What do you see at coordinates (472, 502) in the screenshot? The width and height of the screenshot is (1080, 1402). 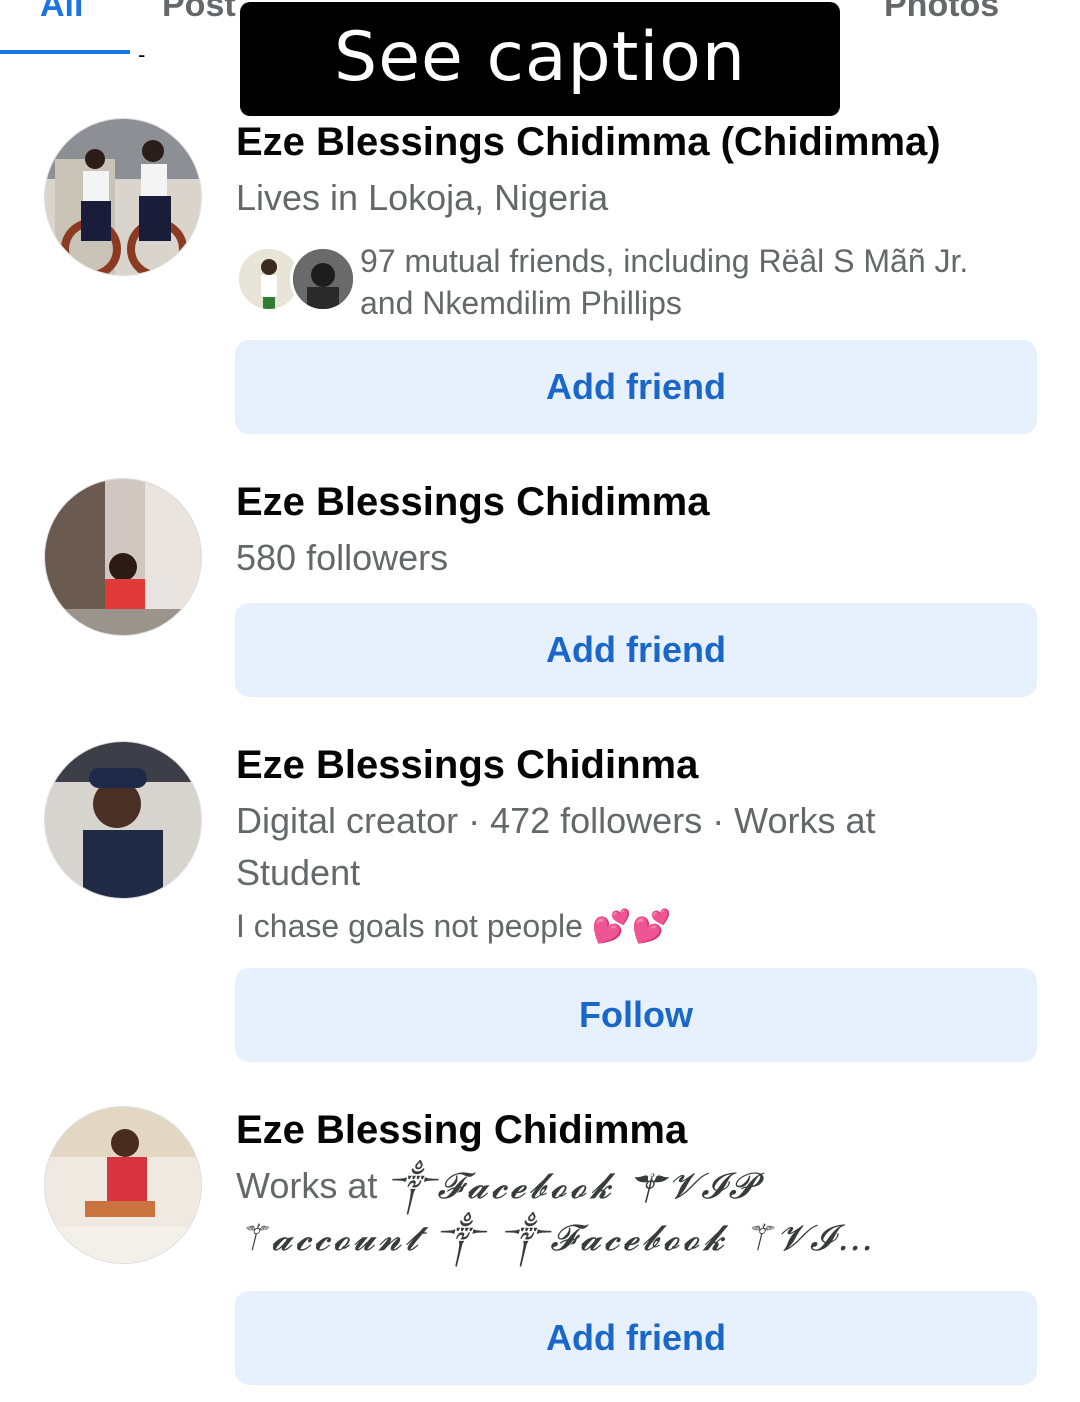 I see `result-name: Eze Blessings Chidimma` at bounding box center [472, 502].